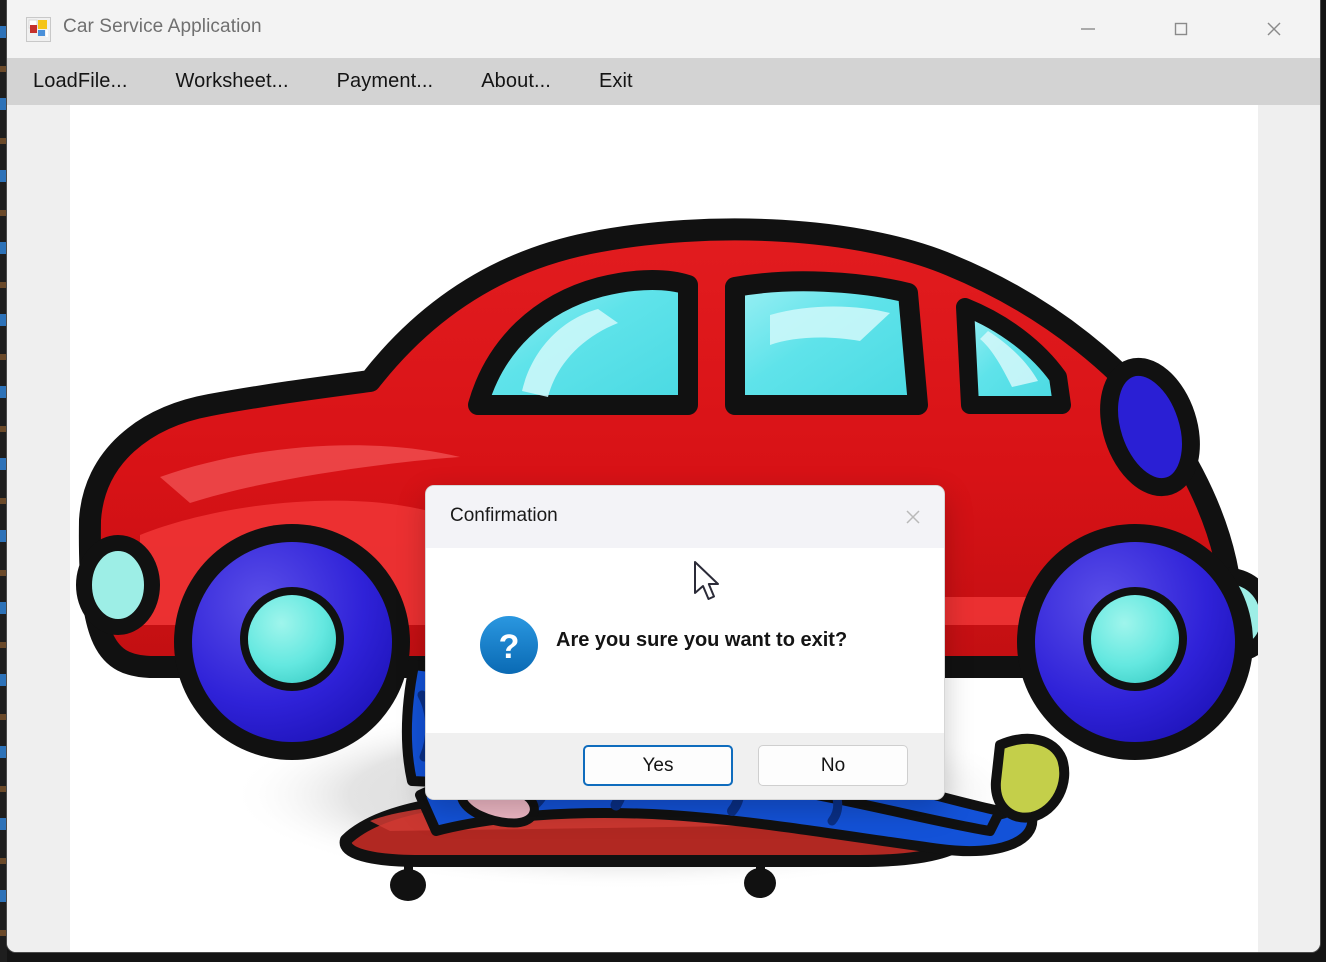 The image size is (1326, 962). I want to click on window-title: Car Service Application, so click(162, 26).